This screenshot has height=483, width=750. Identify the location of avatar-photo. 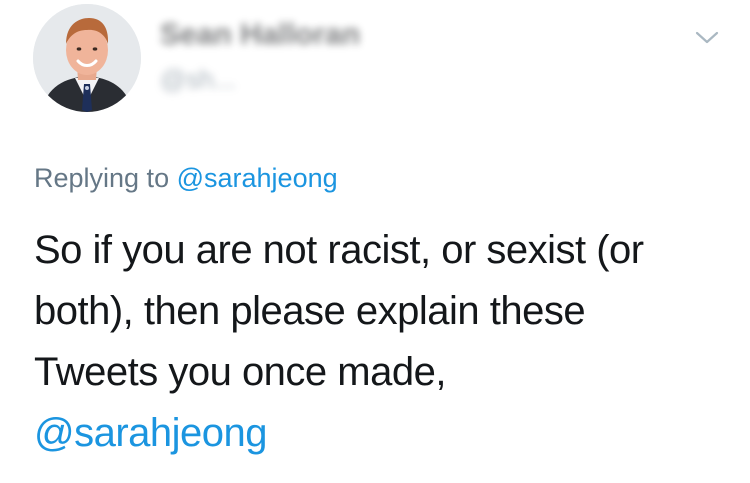
(87, 58).